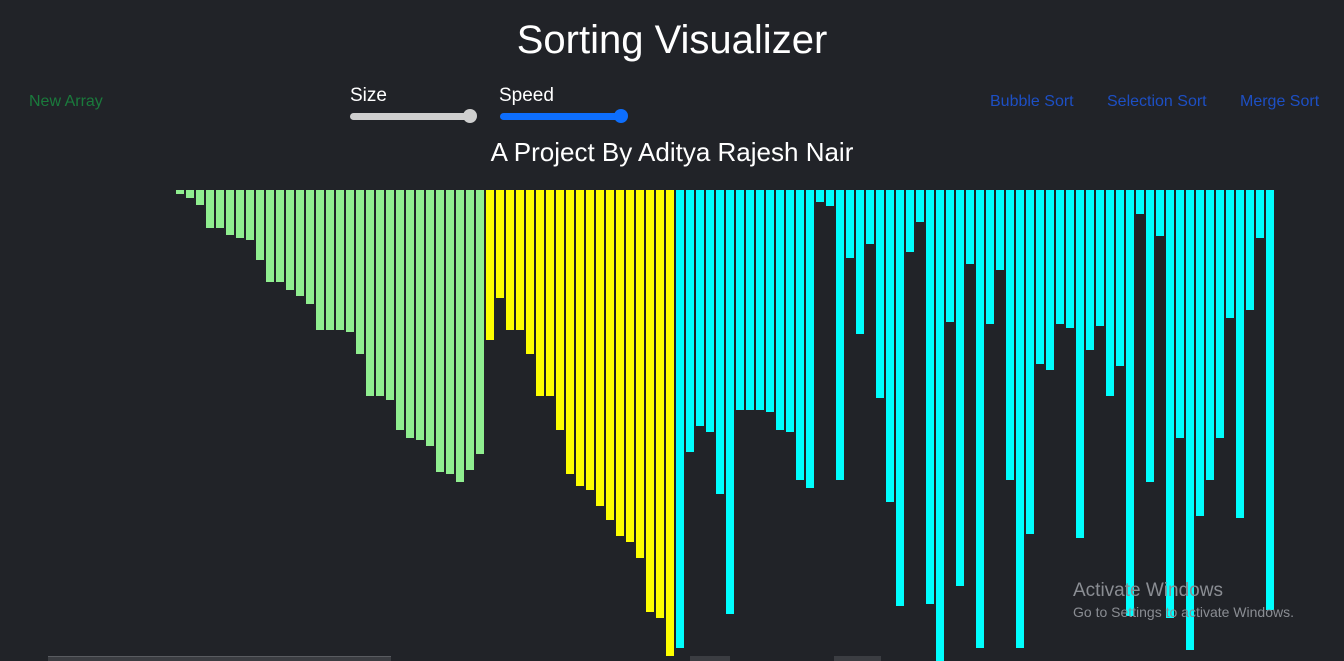 This screenshot has width=1344, height=661. What do you see at coordinates (857, 658) in the screenshot?
I see `taskbar-item` at bounding box center [857, 658].